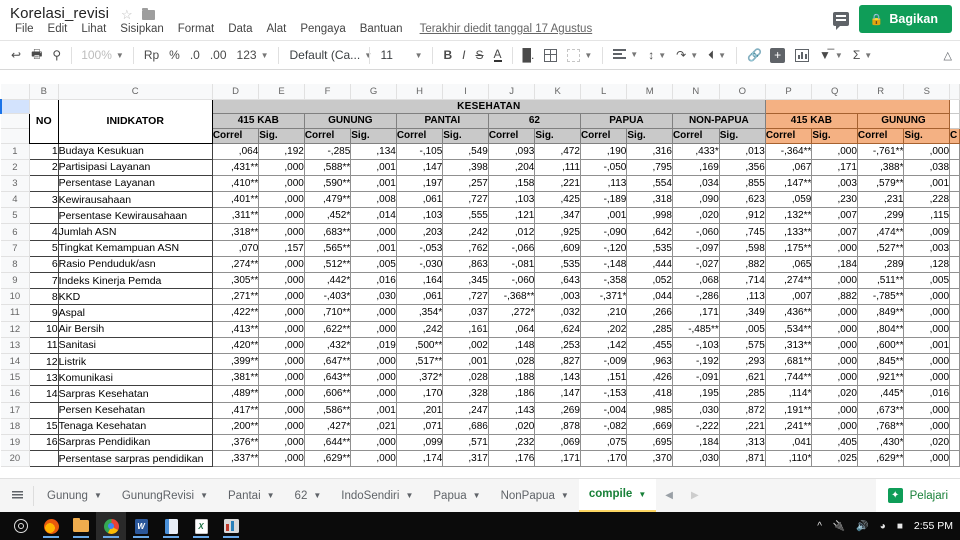  I want to click on spss-icon, so click(231, 526).